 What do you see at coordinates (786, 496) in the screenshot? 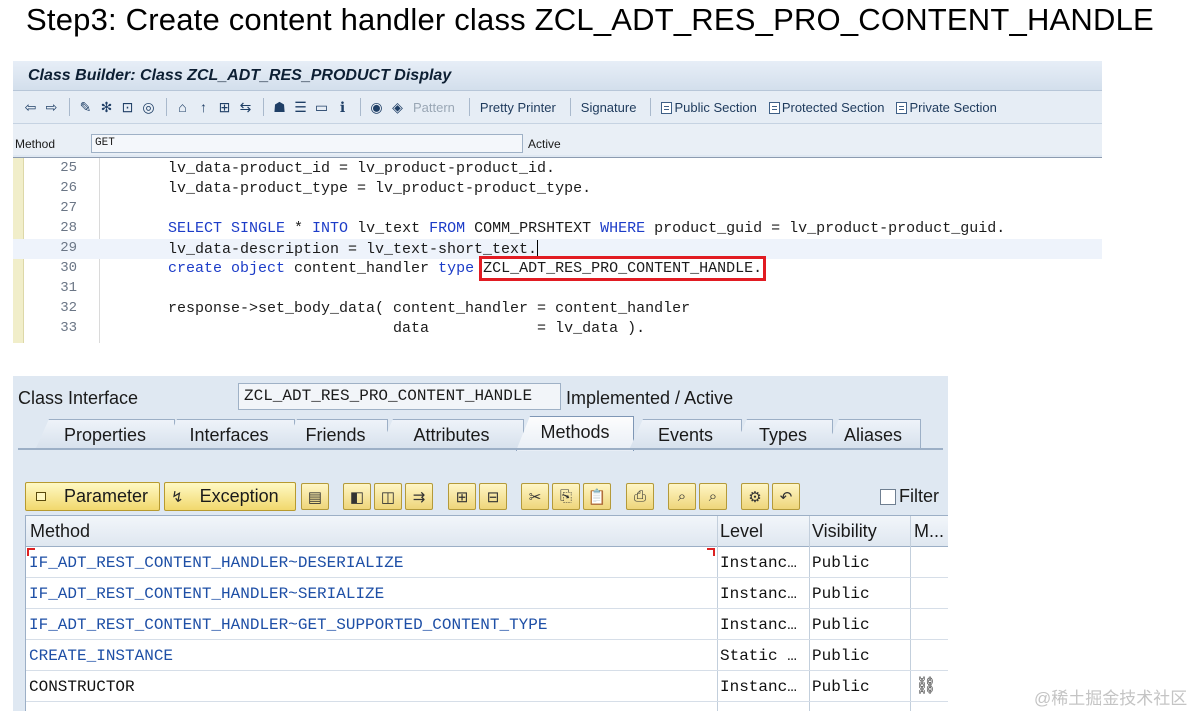
I see `undo-icon: ↶` at bounding box center [786, 496].